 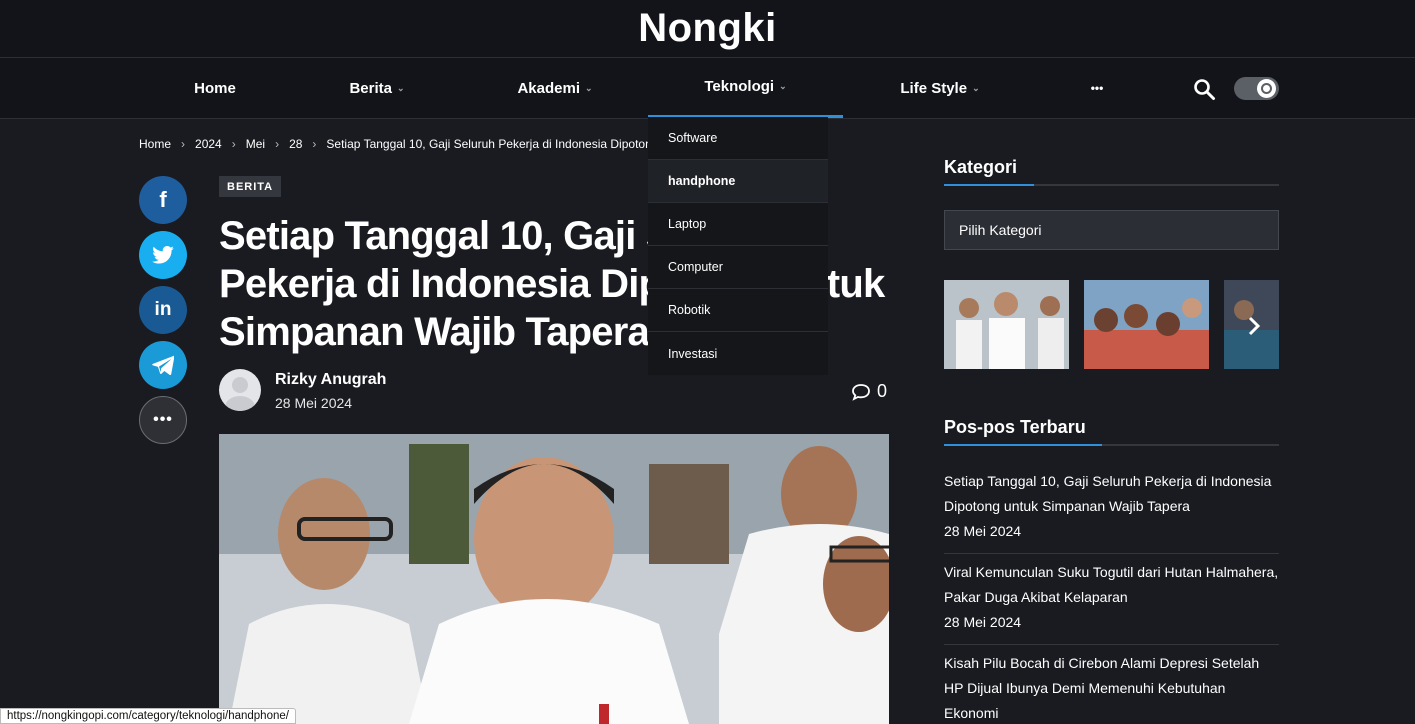 I want to click on site-title: Nongki, so click(x=707, y=28).